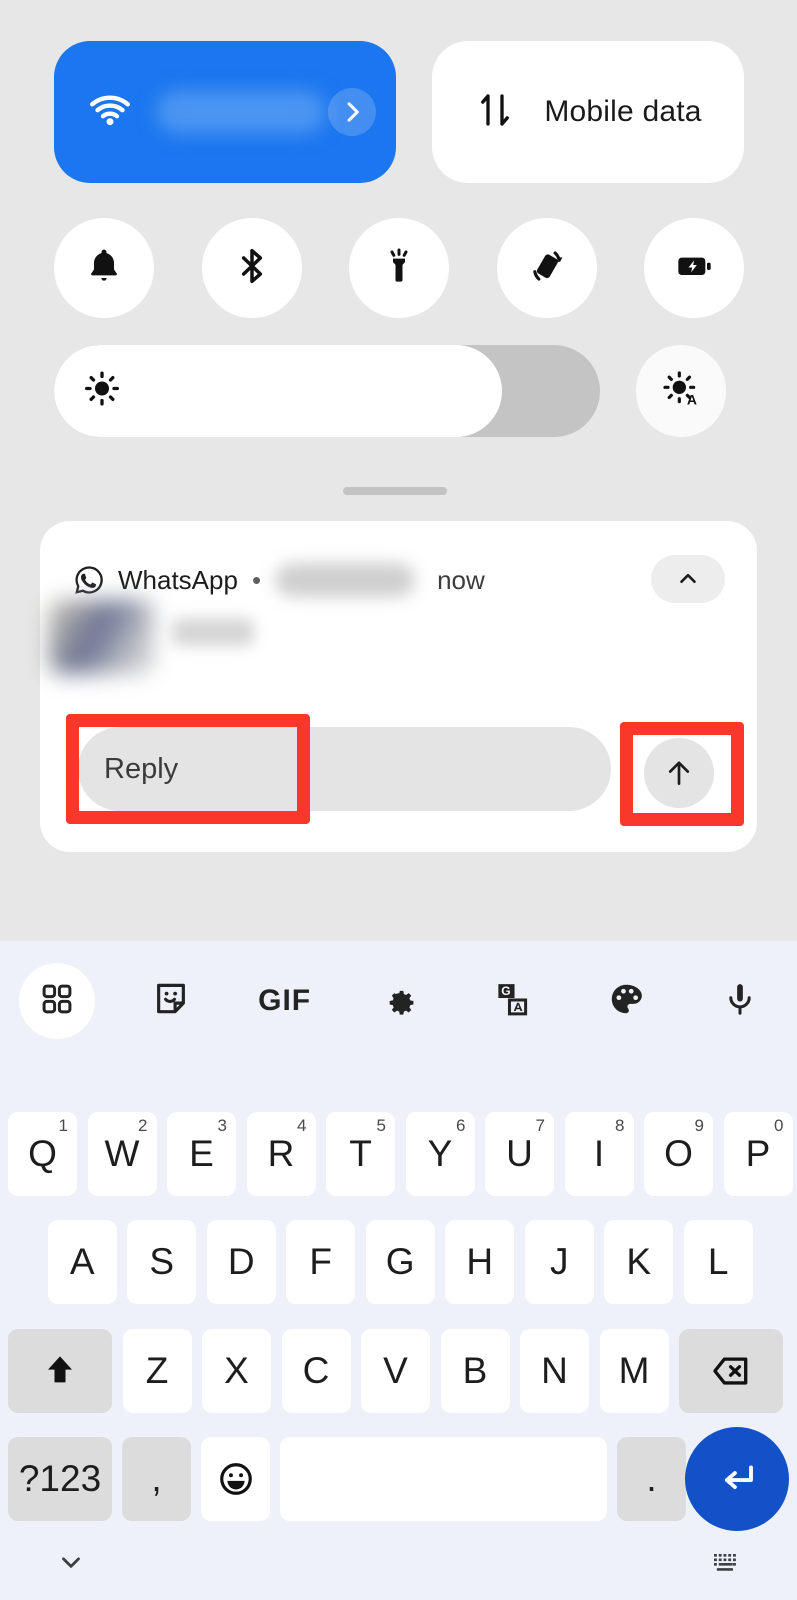 This screenshot has width=797, height=1600. What do you see at coordinates (688, 579) in the screenshot?
I see `notification-collapse-button` at bounding box center [688, 579].